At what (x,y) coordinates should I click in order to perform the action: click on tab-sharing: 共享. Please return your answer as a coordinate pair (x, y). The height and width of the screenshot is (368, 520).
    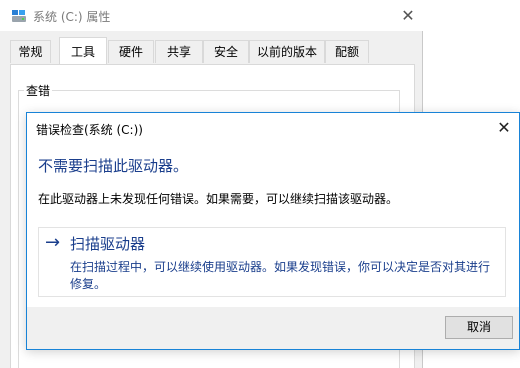
    Looking at the image, I should click on (179, 51).